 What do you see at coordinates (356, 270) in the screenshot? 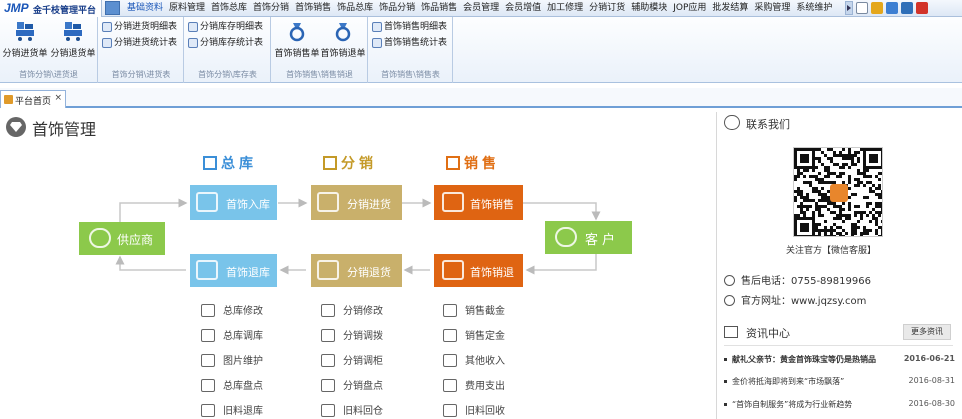
I see `dist-return-node: 分销退货` at bounding box center [356, 270].